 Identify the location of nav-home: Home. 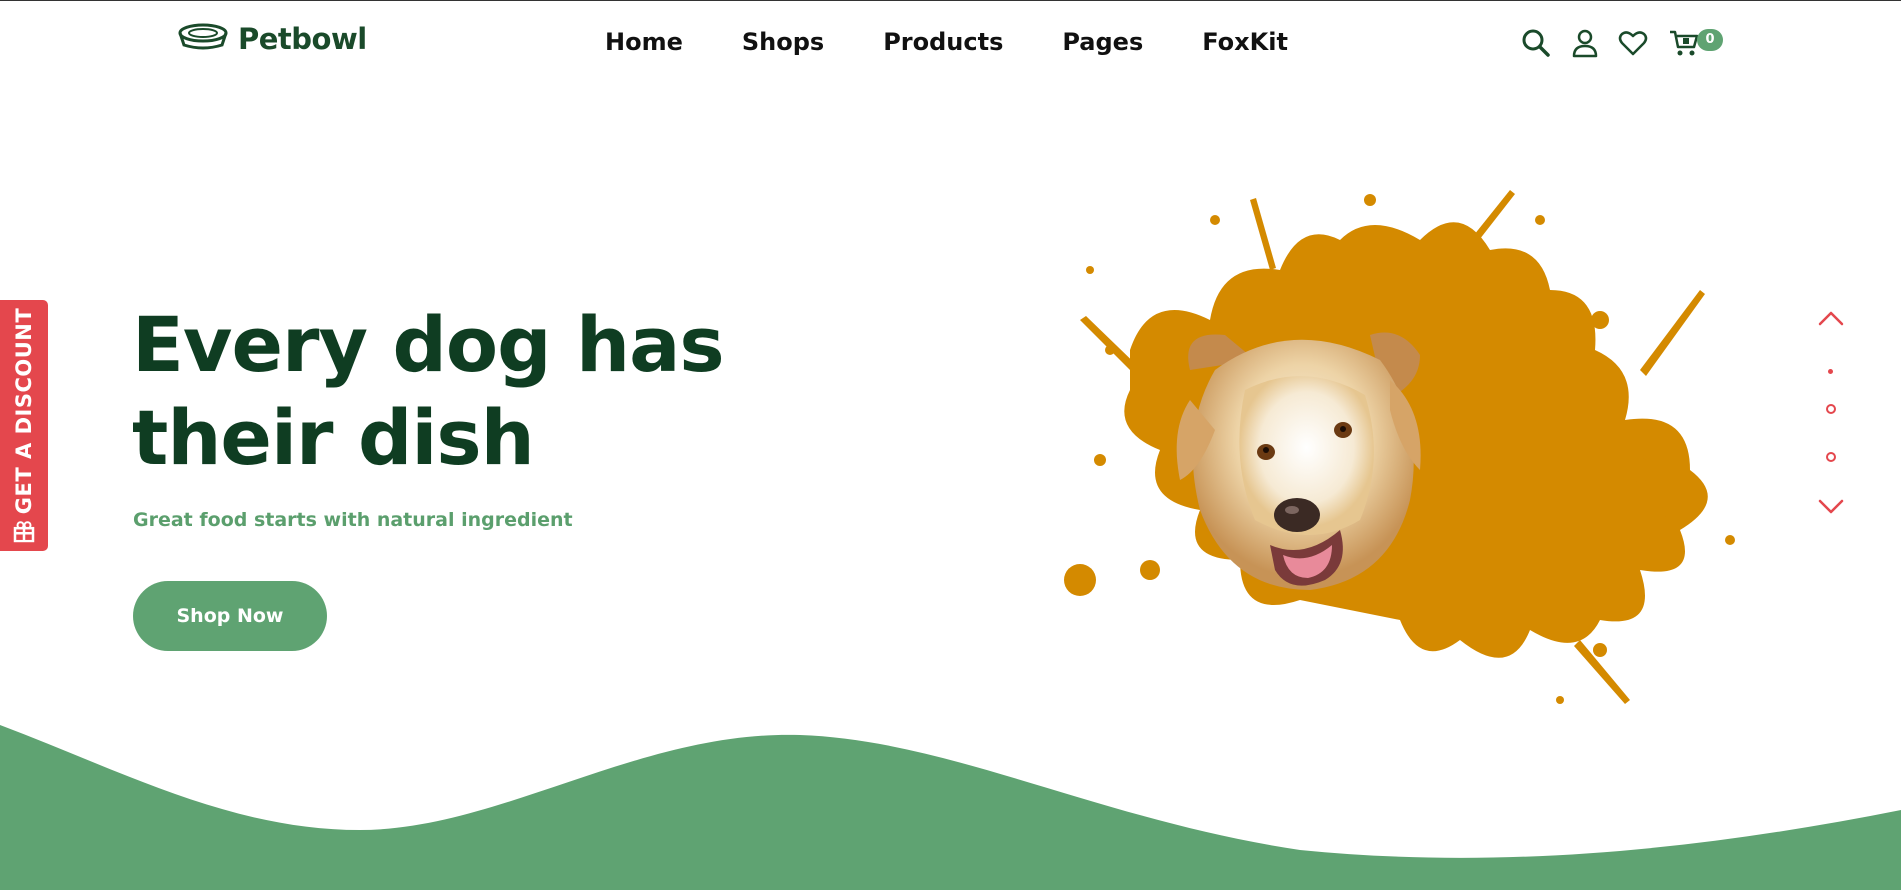
(644, 42).